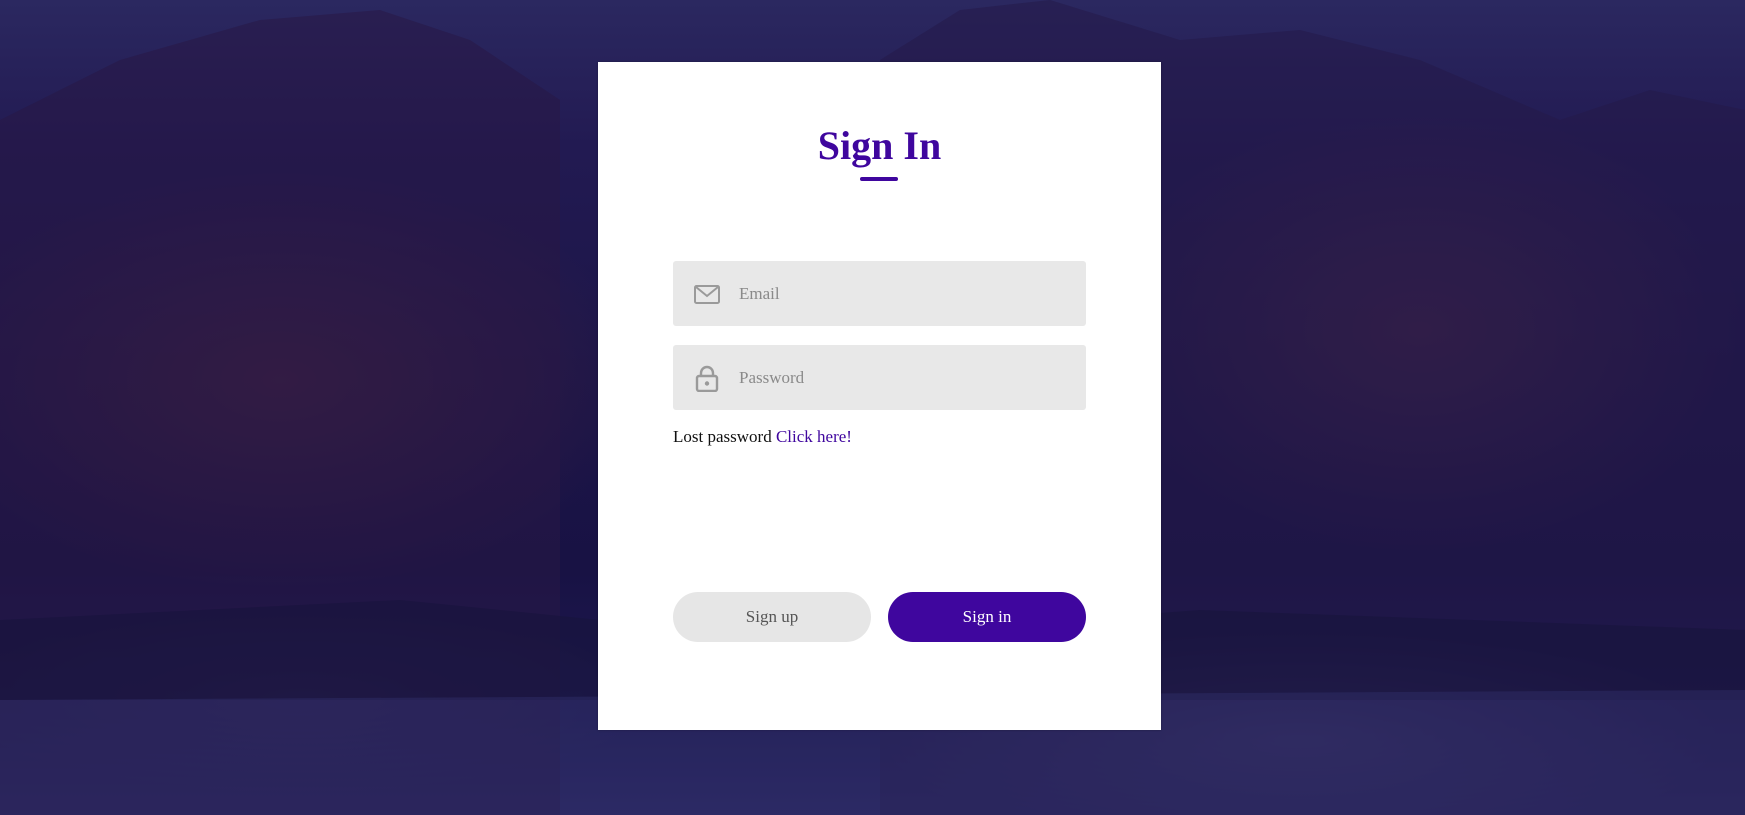  What do you see at coordinates (707, 378) in the screenshot?
I see `lock-icon` at bounding box center [707, 378].